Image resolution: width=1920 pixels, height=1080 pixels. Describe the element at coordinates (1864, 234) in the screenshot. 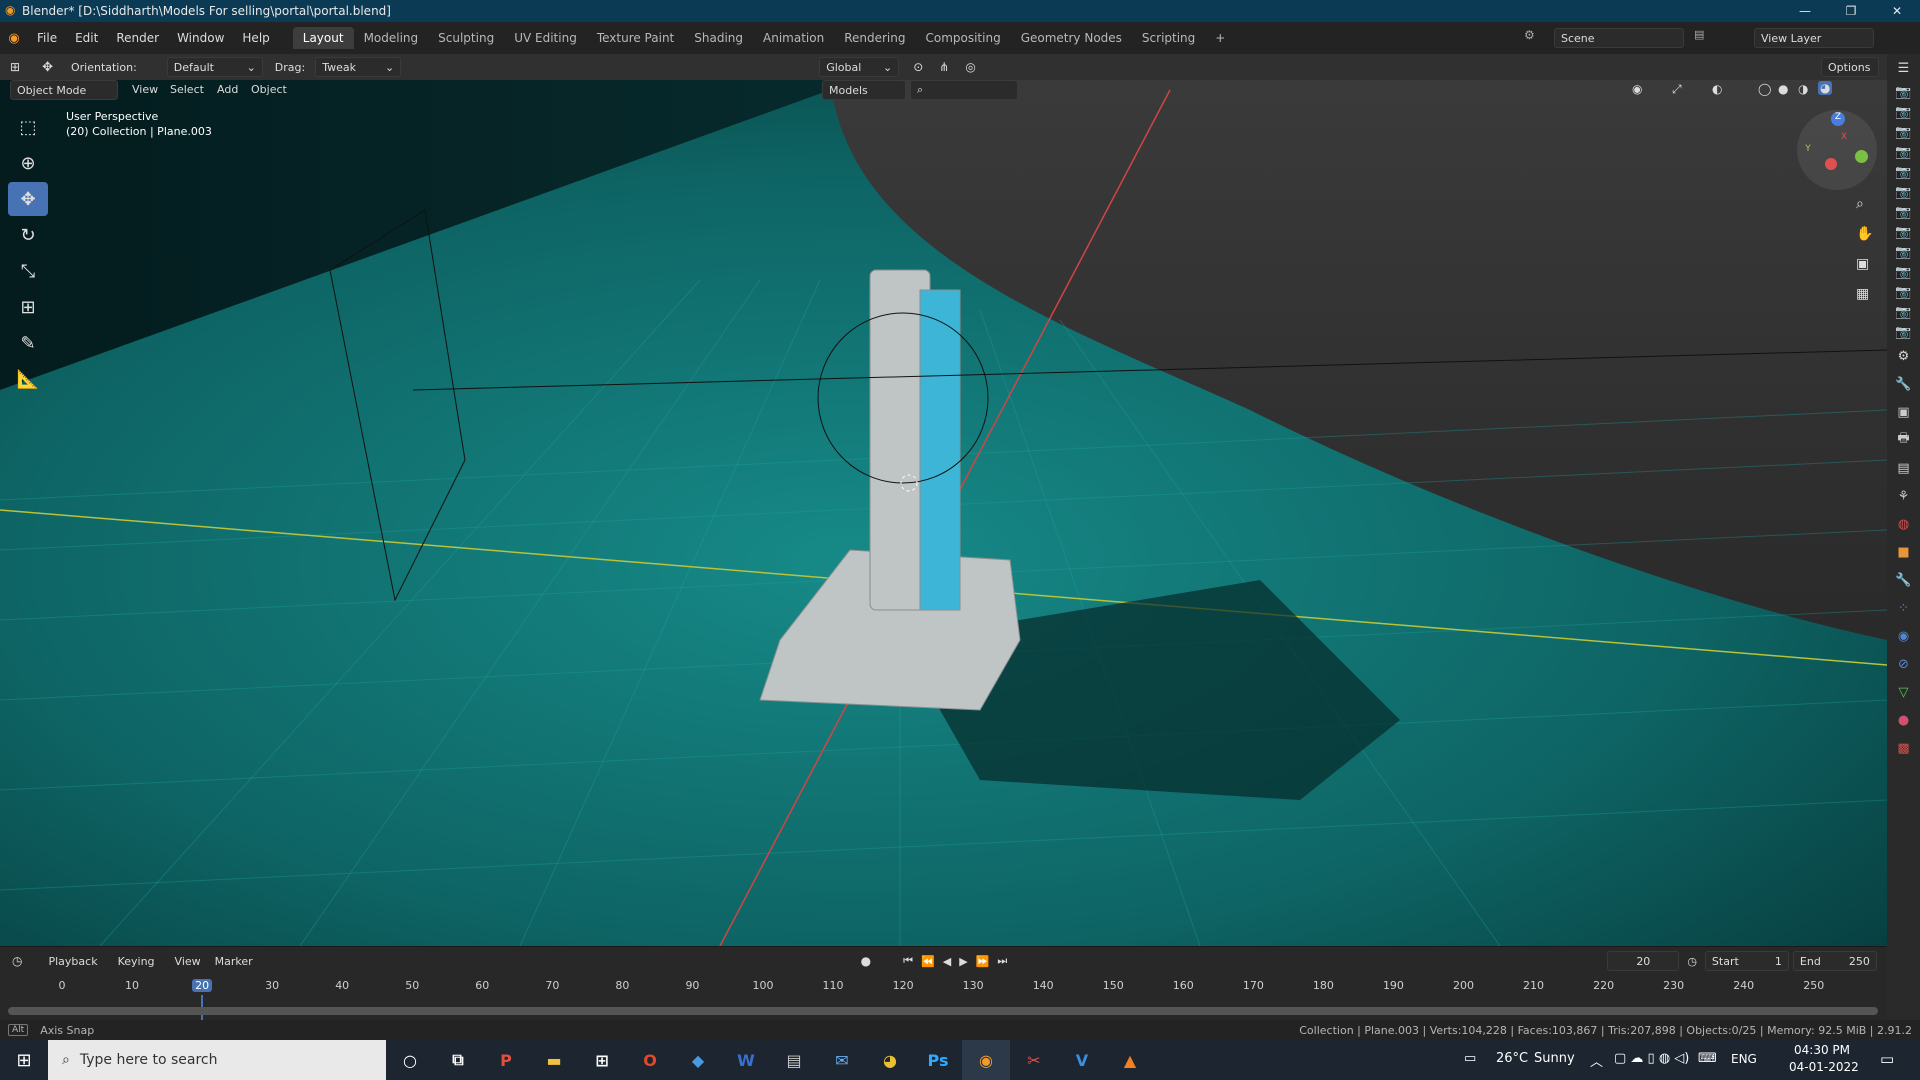

I see `pan-hand-icon: ✋` at that location.